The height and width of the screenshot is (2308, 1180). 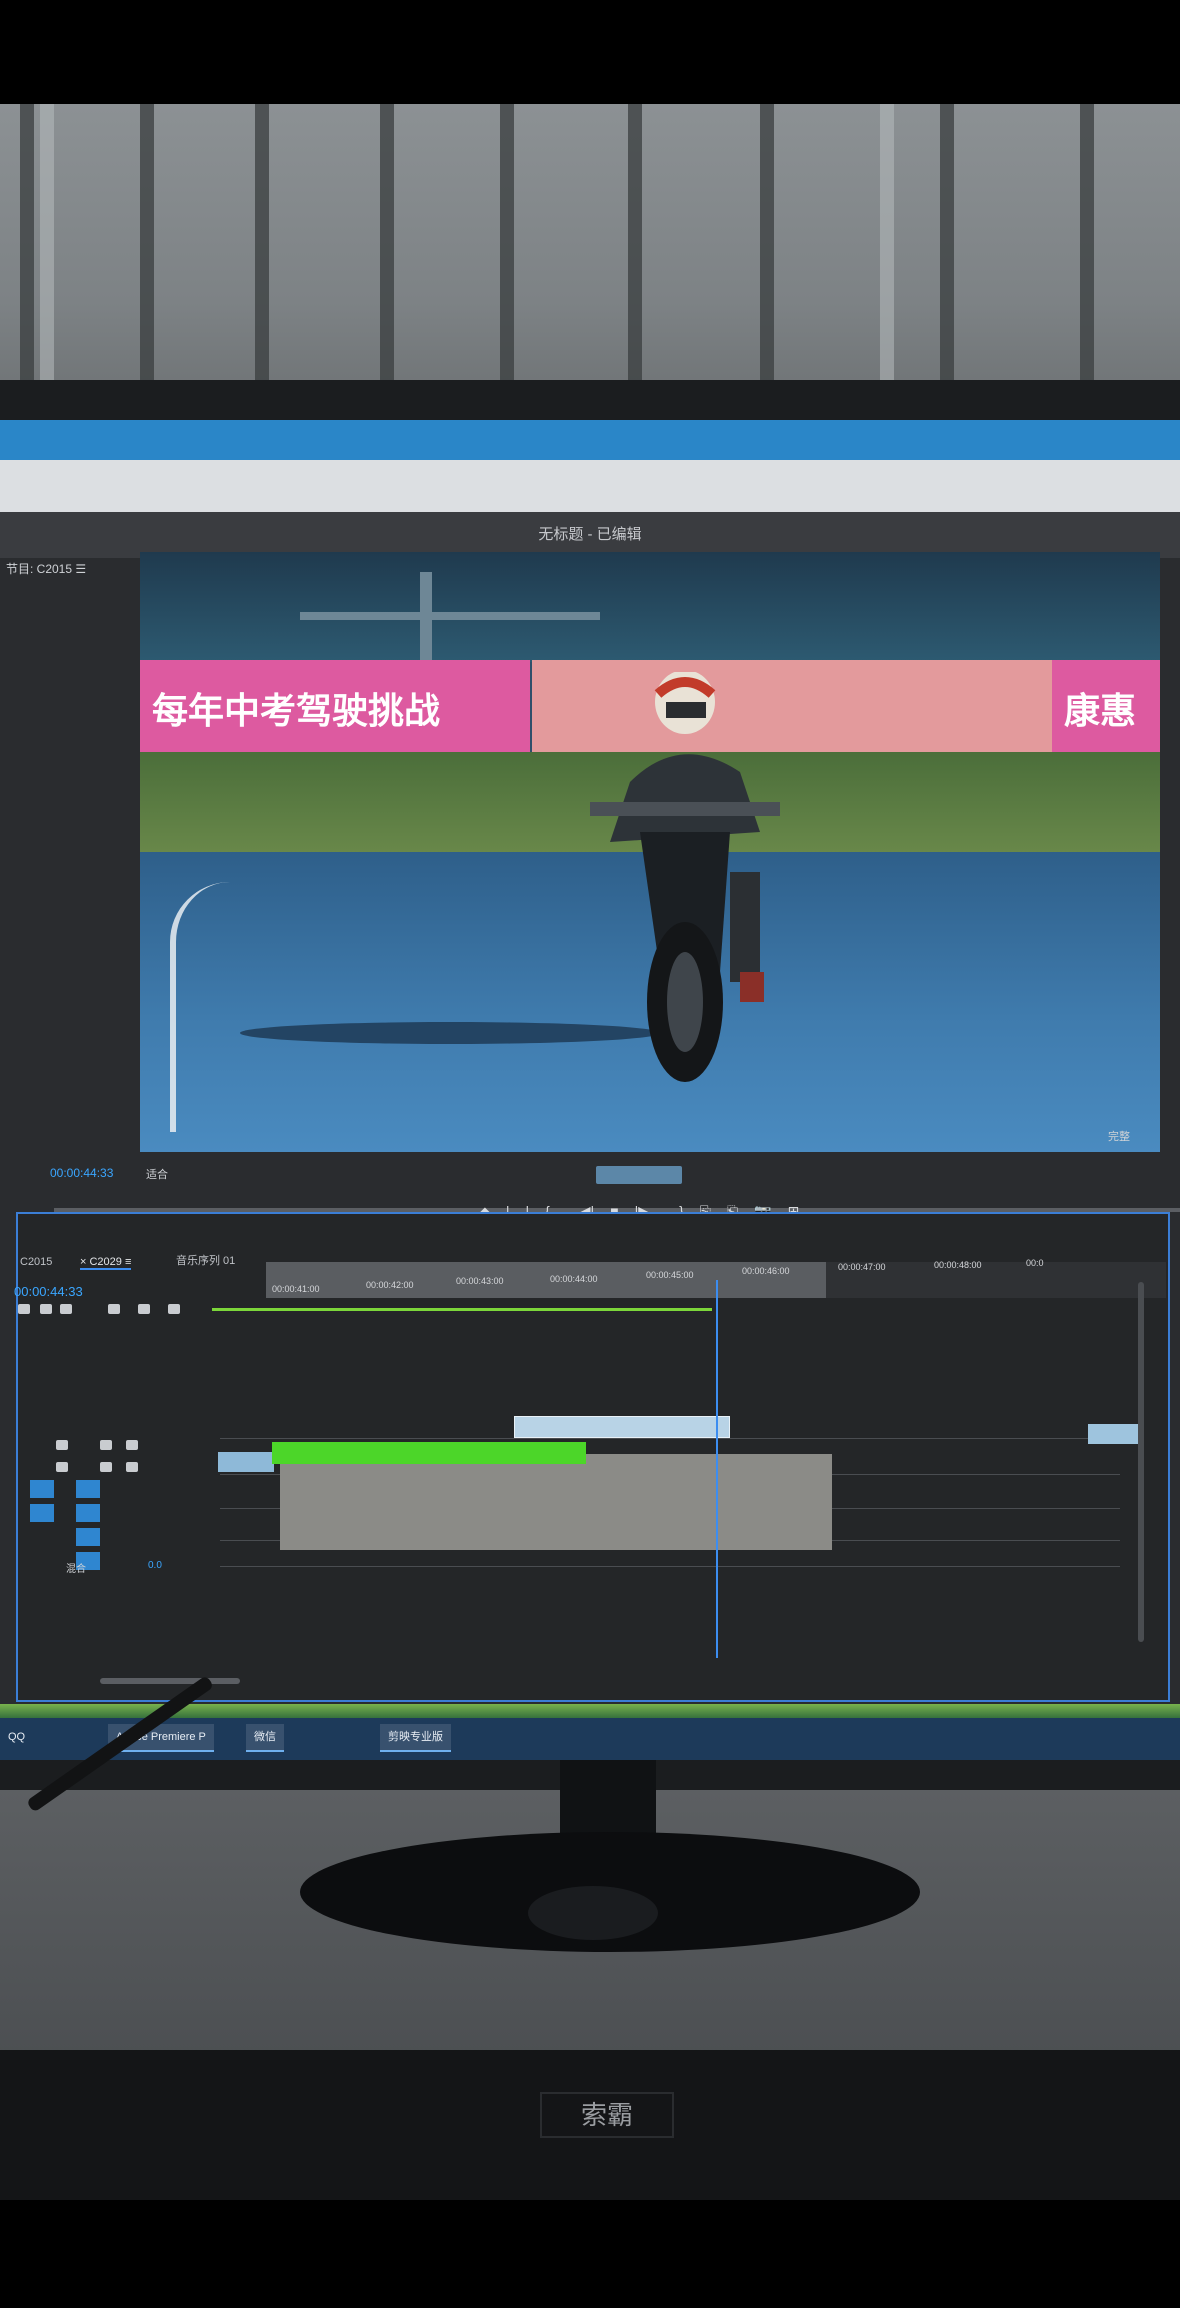 What do you see at coordinates (1100, 710) in the screenshot?
I see `banner-text: 康惠` at bounding box center [1100, 710].